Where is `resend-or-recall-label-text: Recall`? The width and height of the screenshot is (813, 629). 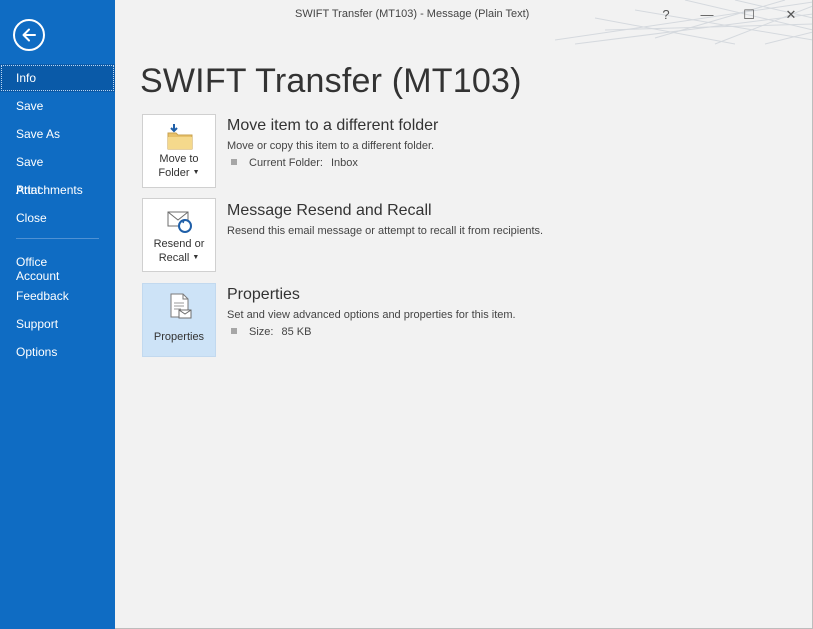
resend-or-recall-label-text: Recall is located at coordinates (174, 258).